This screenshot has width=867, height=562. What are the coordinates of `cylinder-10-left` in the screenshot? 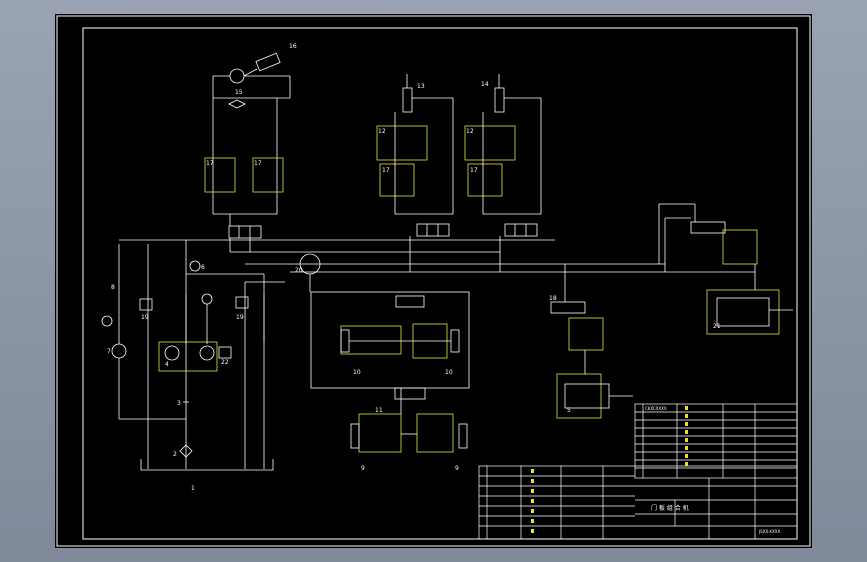 It's located at (345, 341).